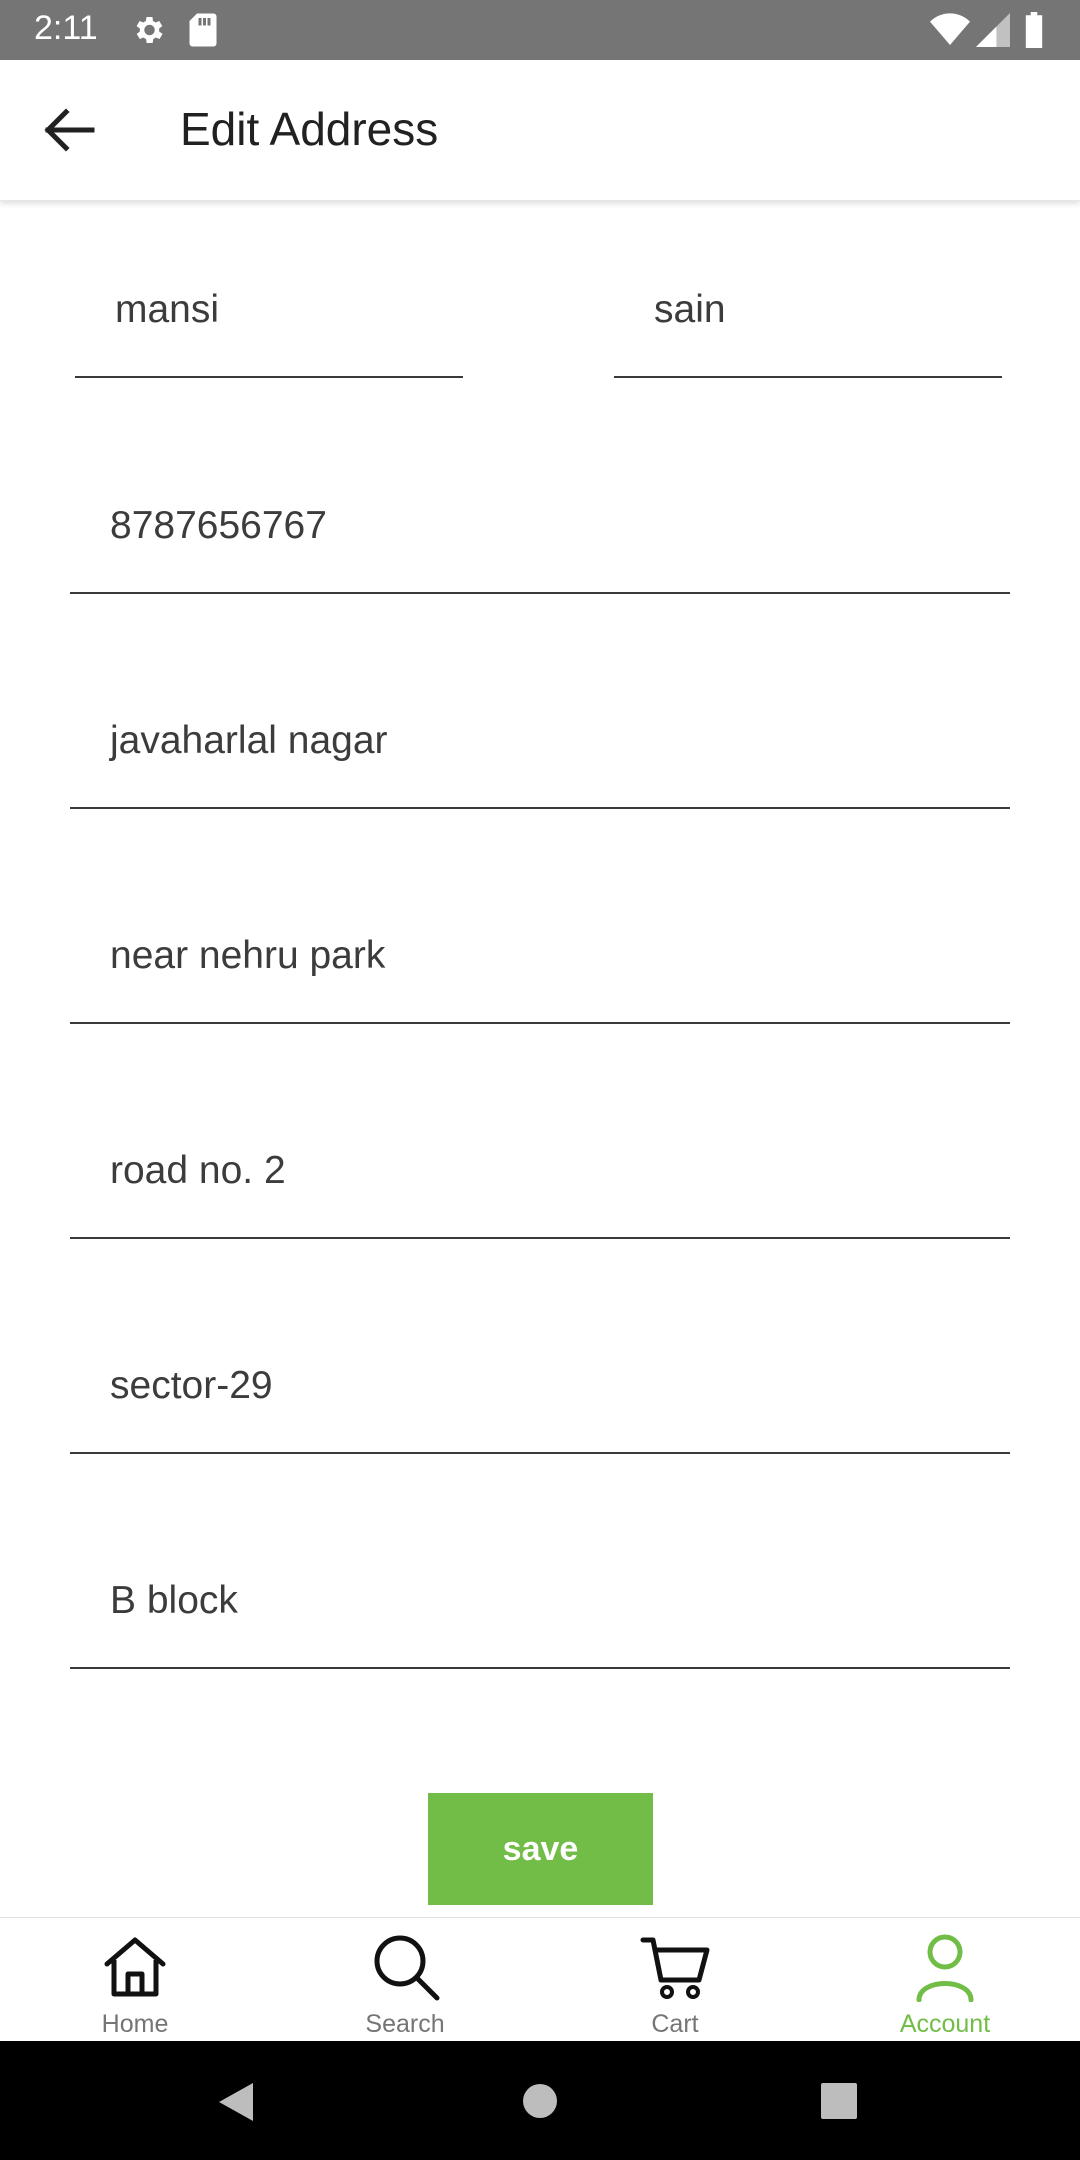 The height and width of the screenshot is (2160, 1080). Describe the element at coordinates (540, 1609) in the screenshot. I see `block-field: B block` at that location.